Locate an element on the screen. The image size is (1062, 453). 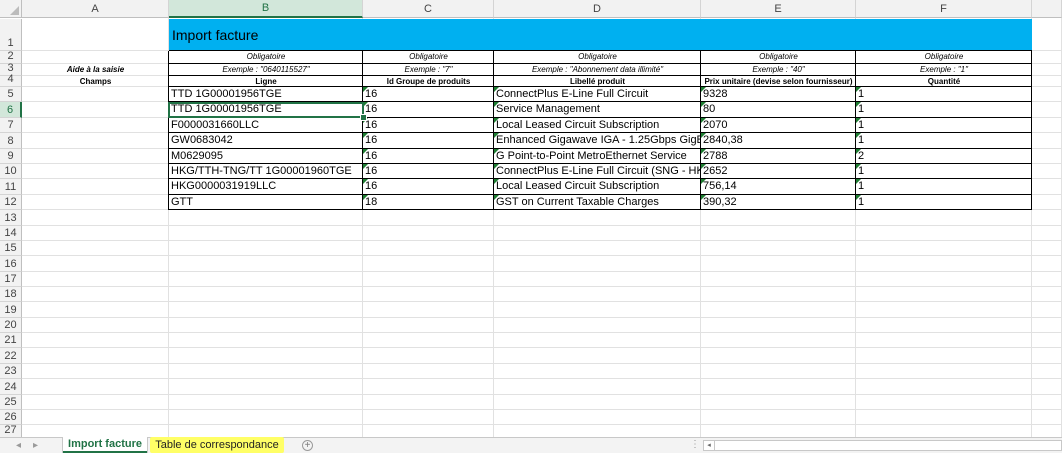
row-header: 5 is located at coordinates (11, 94).